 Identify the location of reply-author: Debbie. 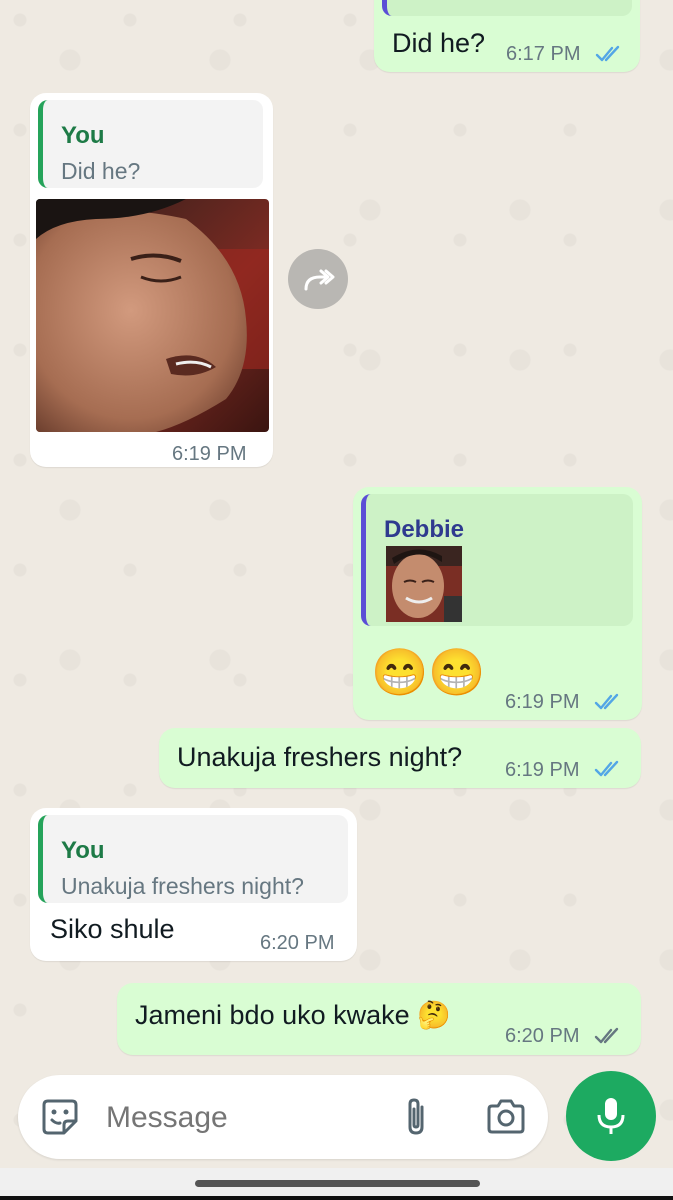
(424, 529).